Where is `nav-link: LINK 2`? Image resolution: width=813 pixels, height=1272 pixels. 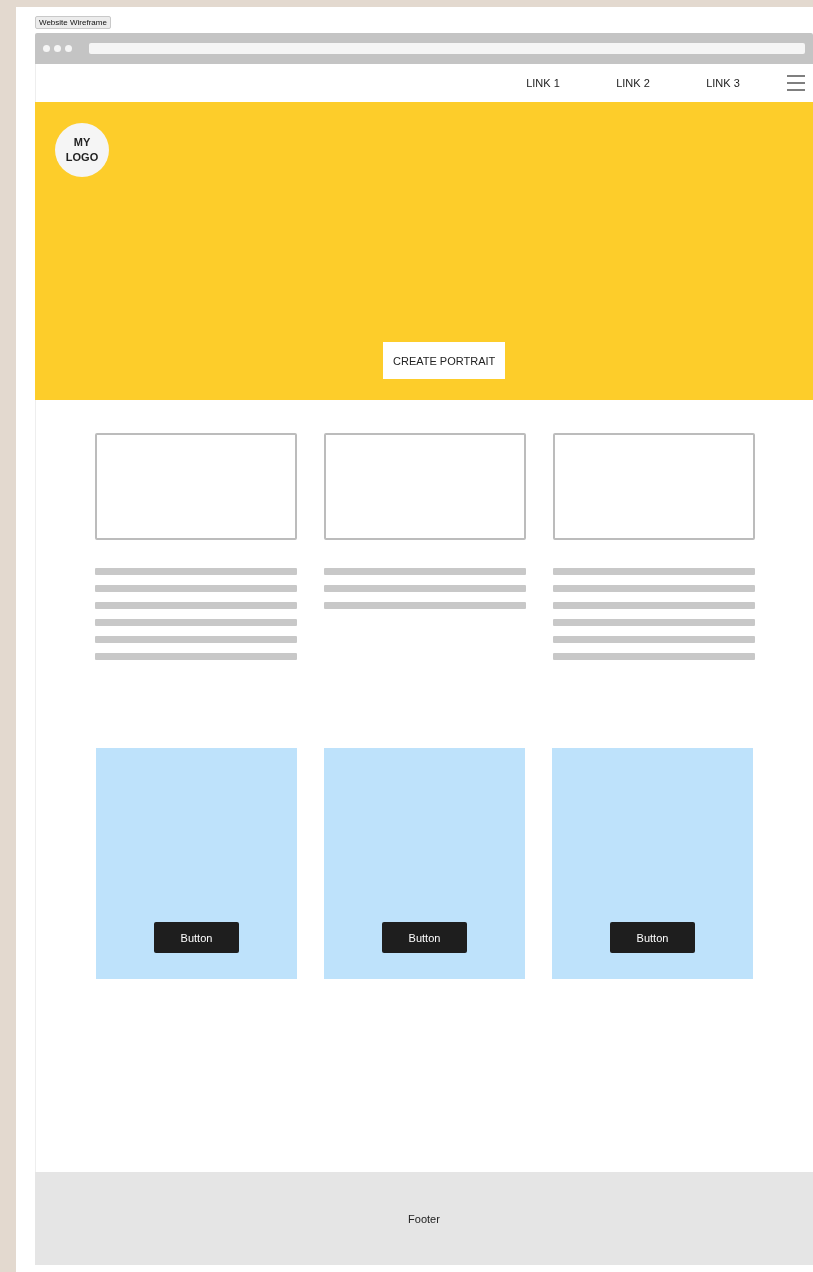 nav-link: LINK 2 is located at coordinates (633, 83).